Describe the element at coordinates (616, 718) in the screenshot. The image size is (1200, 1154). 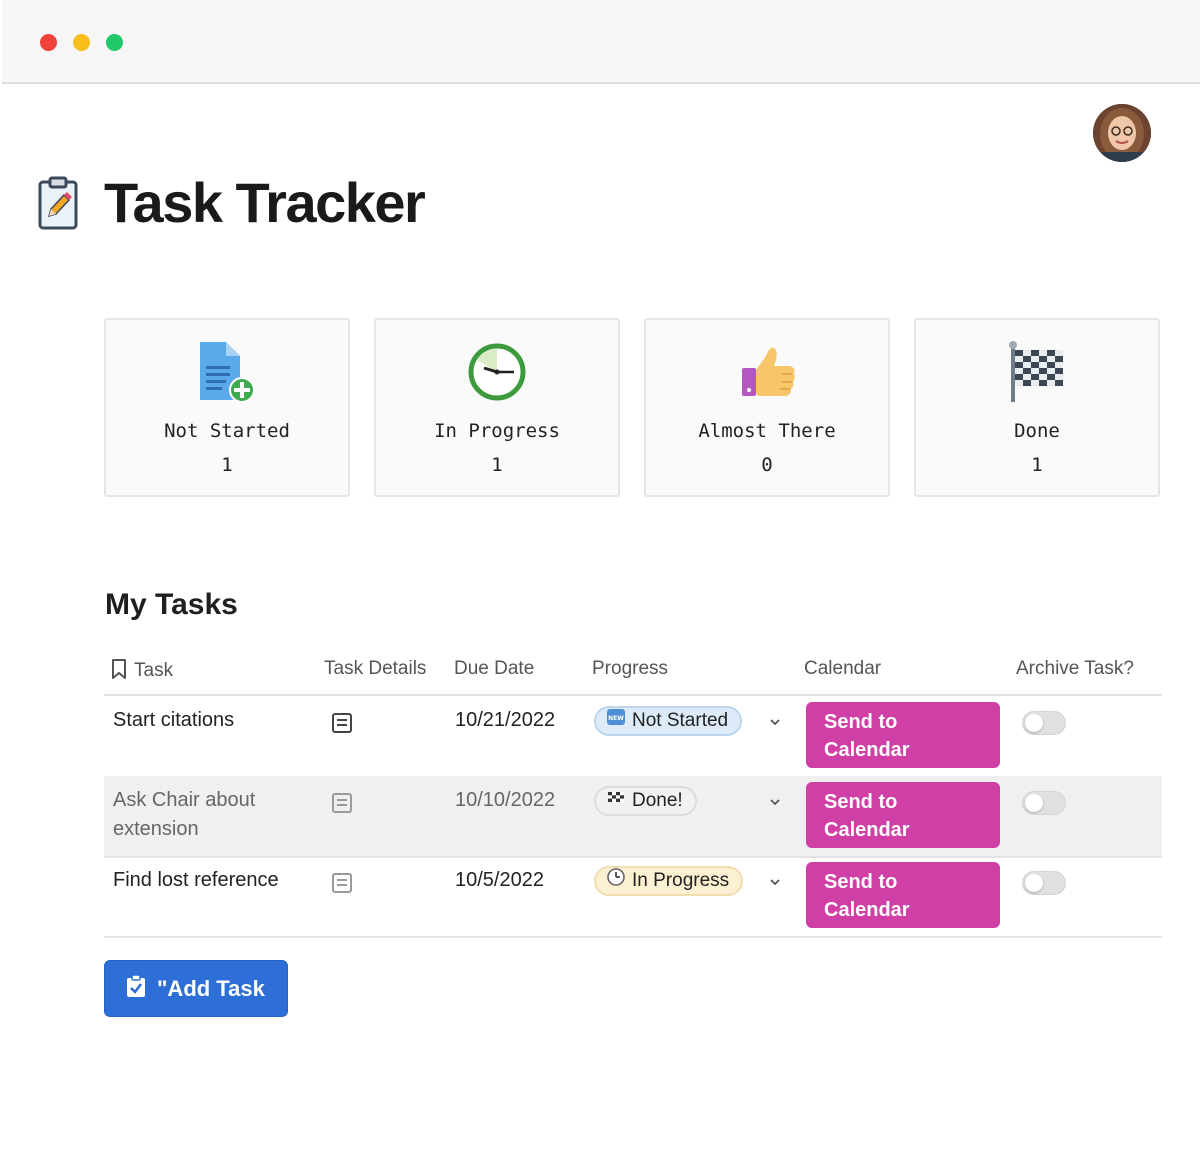
I see `svg-text: NEW` at that location.